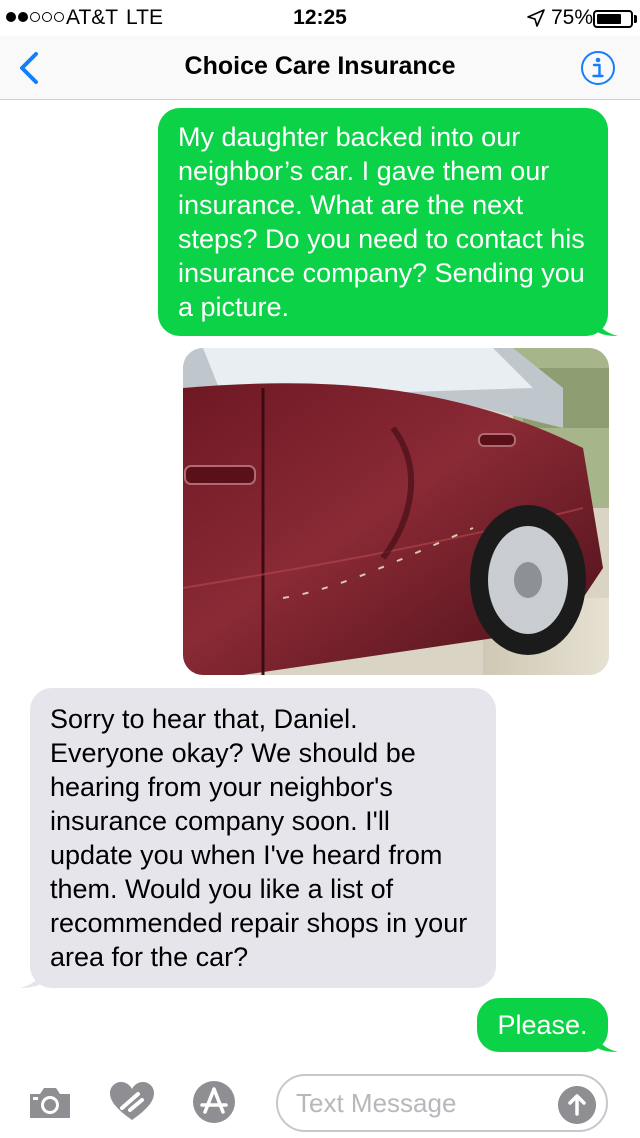  I want to click on text-message-field, so click(442, 1103).